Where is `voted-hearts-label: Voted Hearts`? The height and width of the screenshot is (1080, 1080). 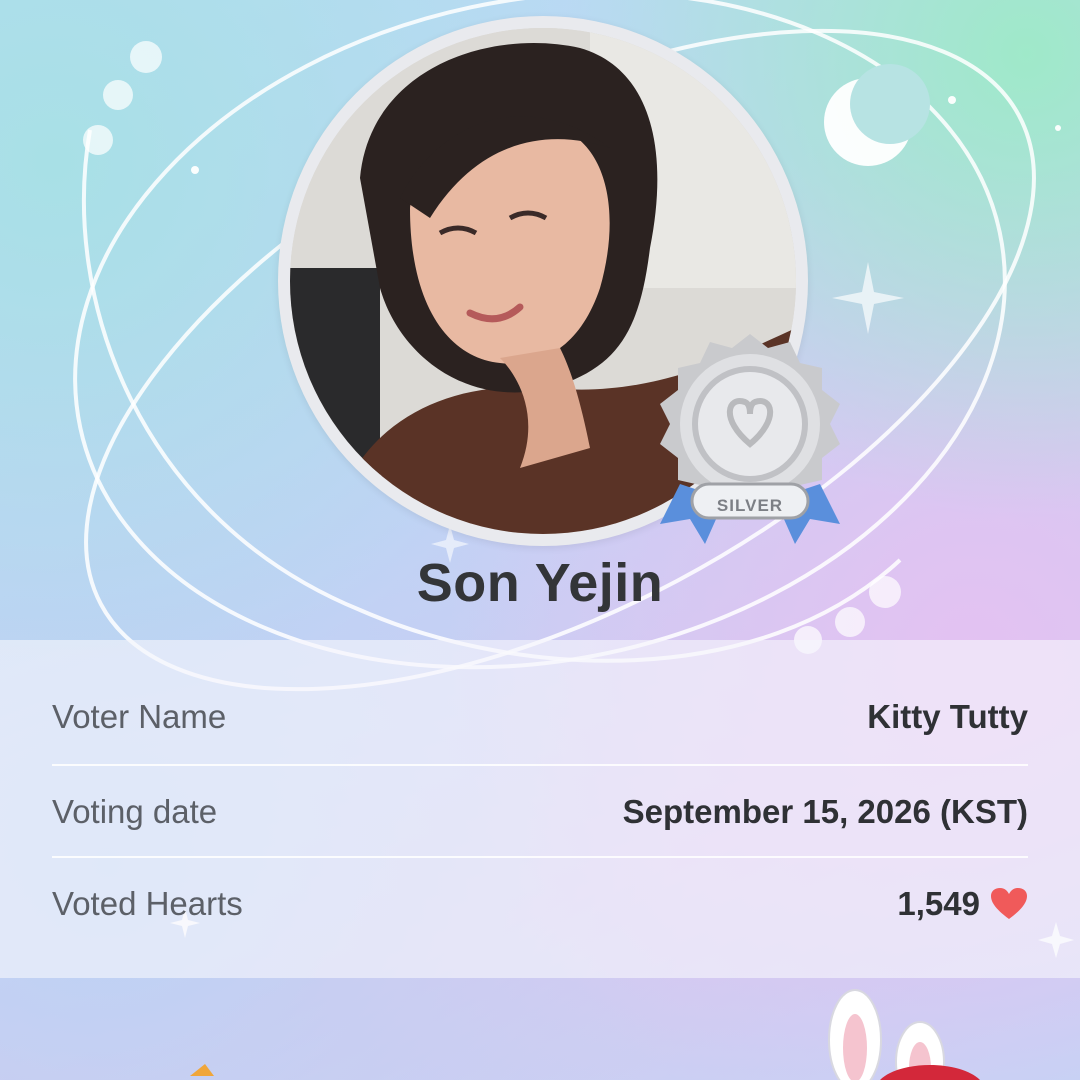 voted-hearts-label: Voted Hearts is located at coordinates (147, 903).